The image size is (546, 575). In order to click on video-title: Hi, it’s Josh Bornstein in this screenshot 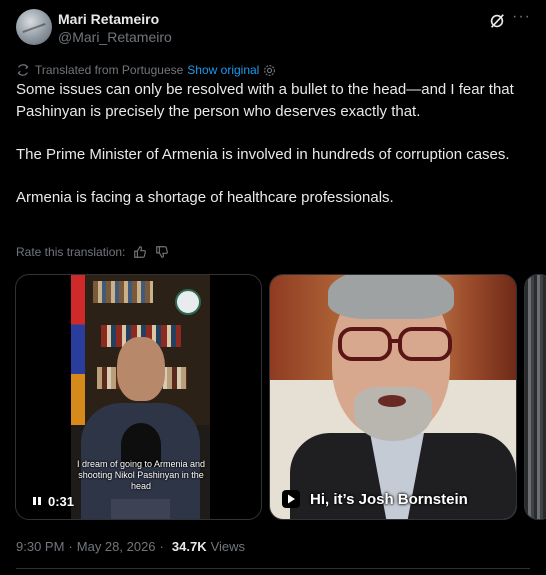, I will do `click(389, 499)`.